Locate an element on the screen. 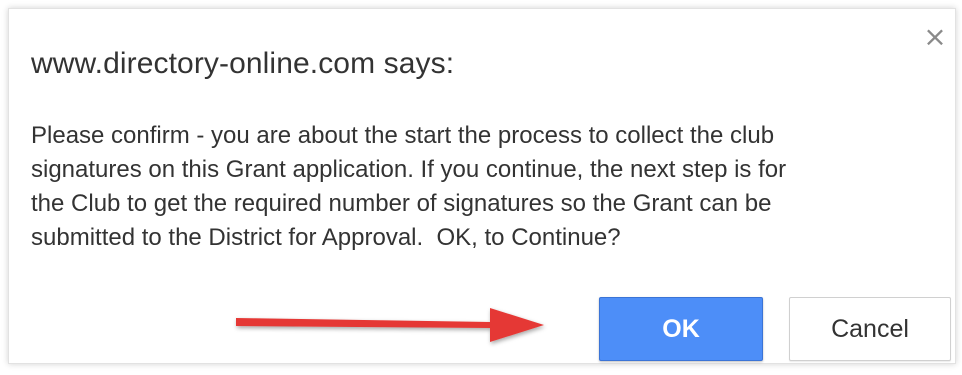 The height and width of the screenshot is (375, 962). red-arrow-icon is located at coordinates (390, 325).